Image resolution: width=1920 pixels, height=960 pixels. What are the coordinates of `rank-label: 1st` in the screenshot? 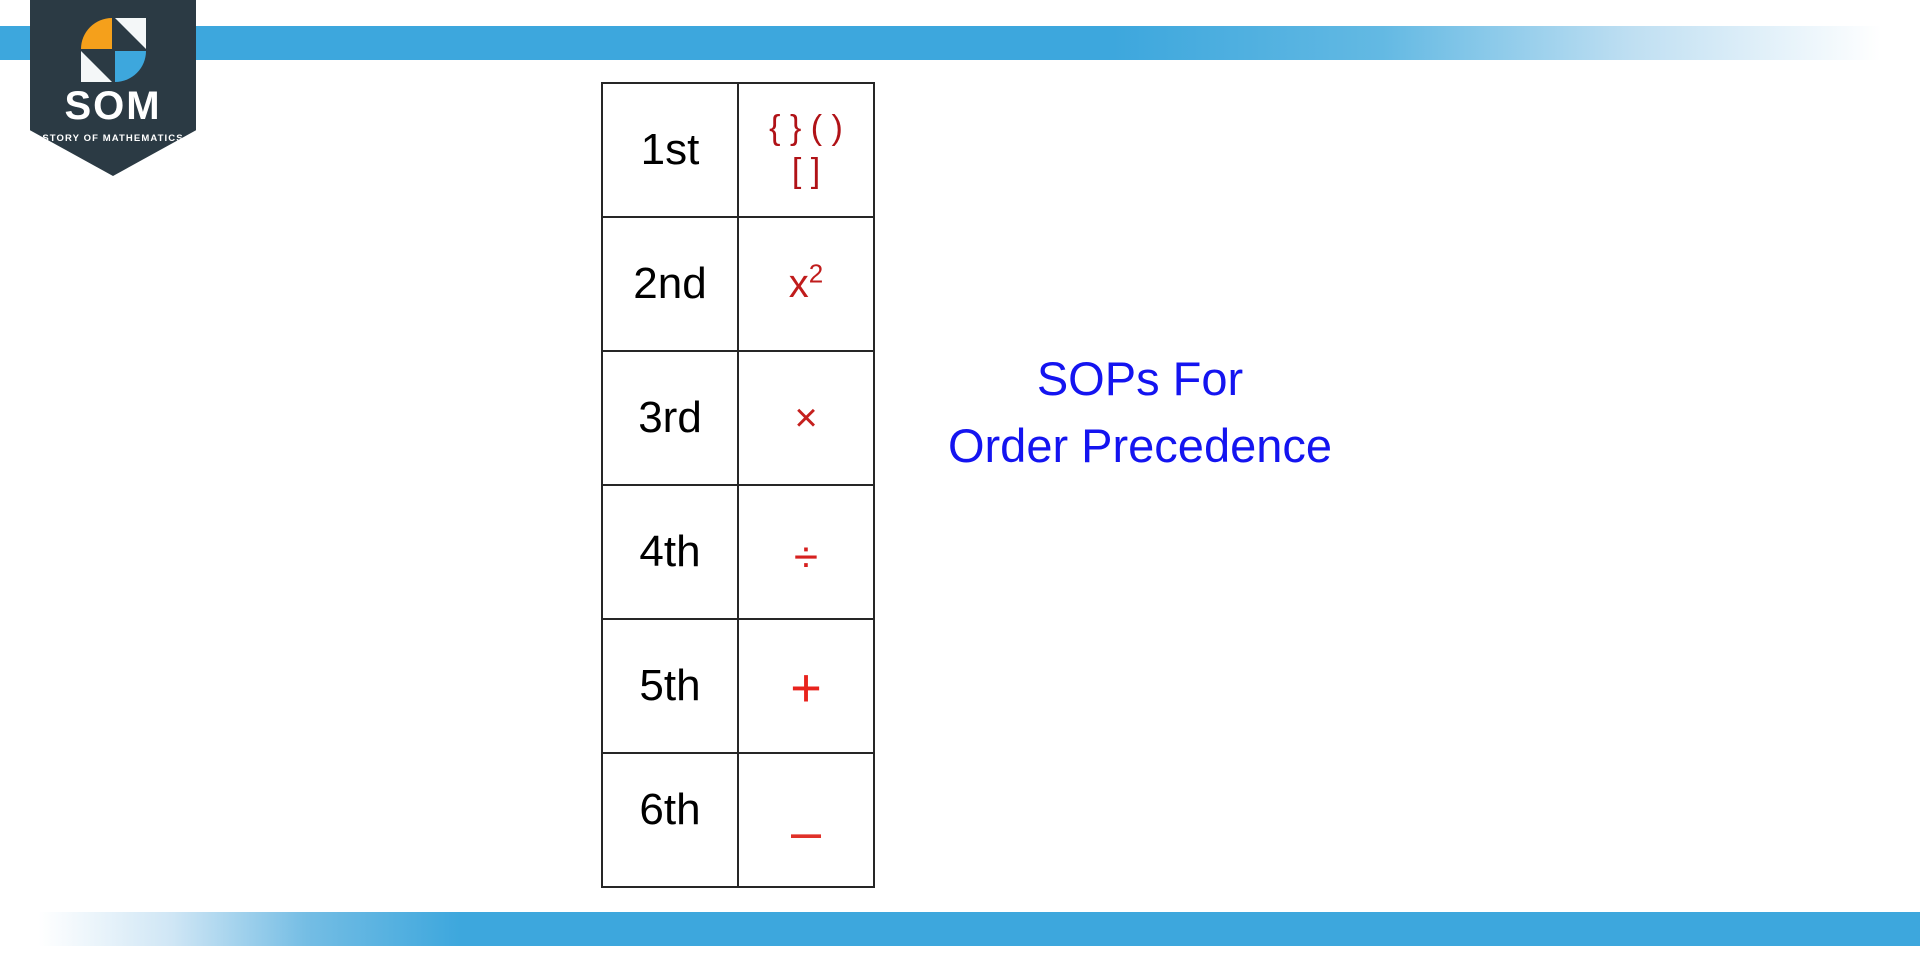 It's located at (670, 149).